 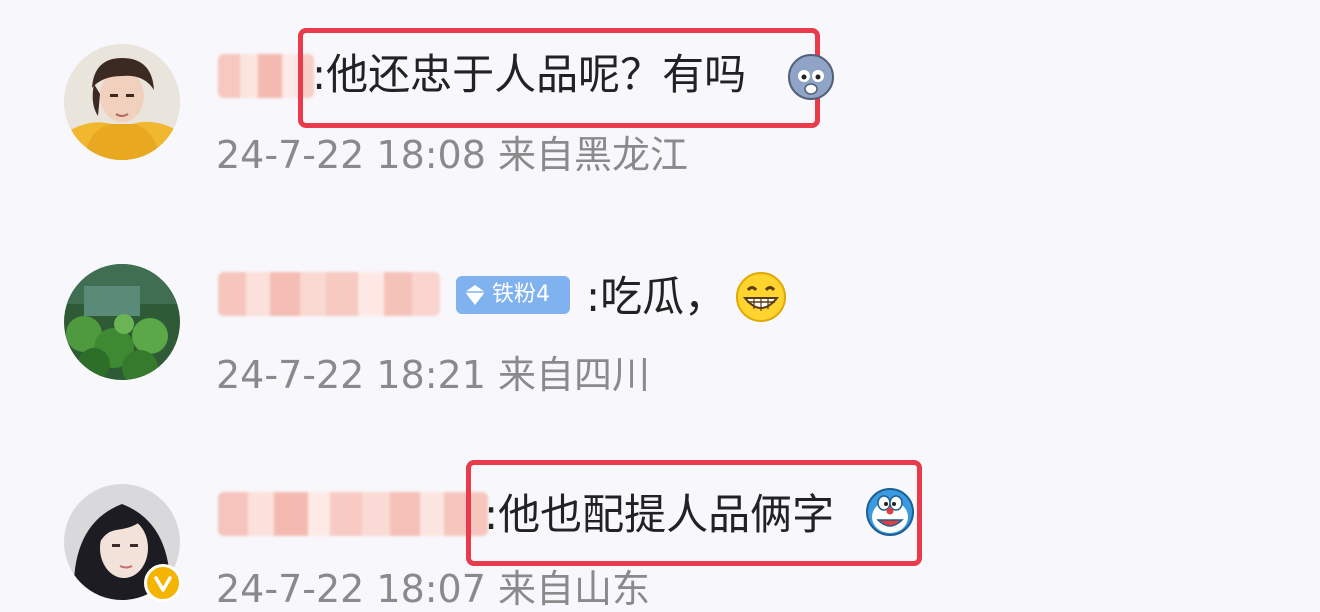 What do you see at coordinates (163, 583) in the screenshot?
I see `verified-badge-icon` at bounding box center [163, 583].